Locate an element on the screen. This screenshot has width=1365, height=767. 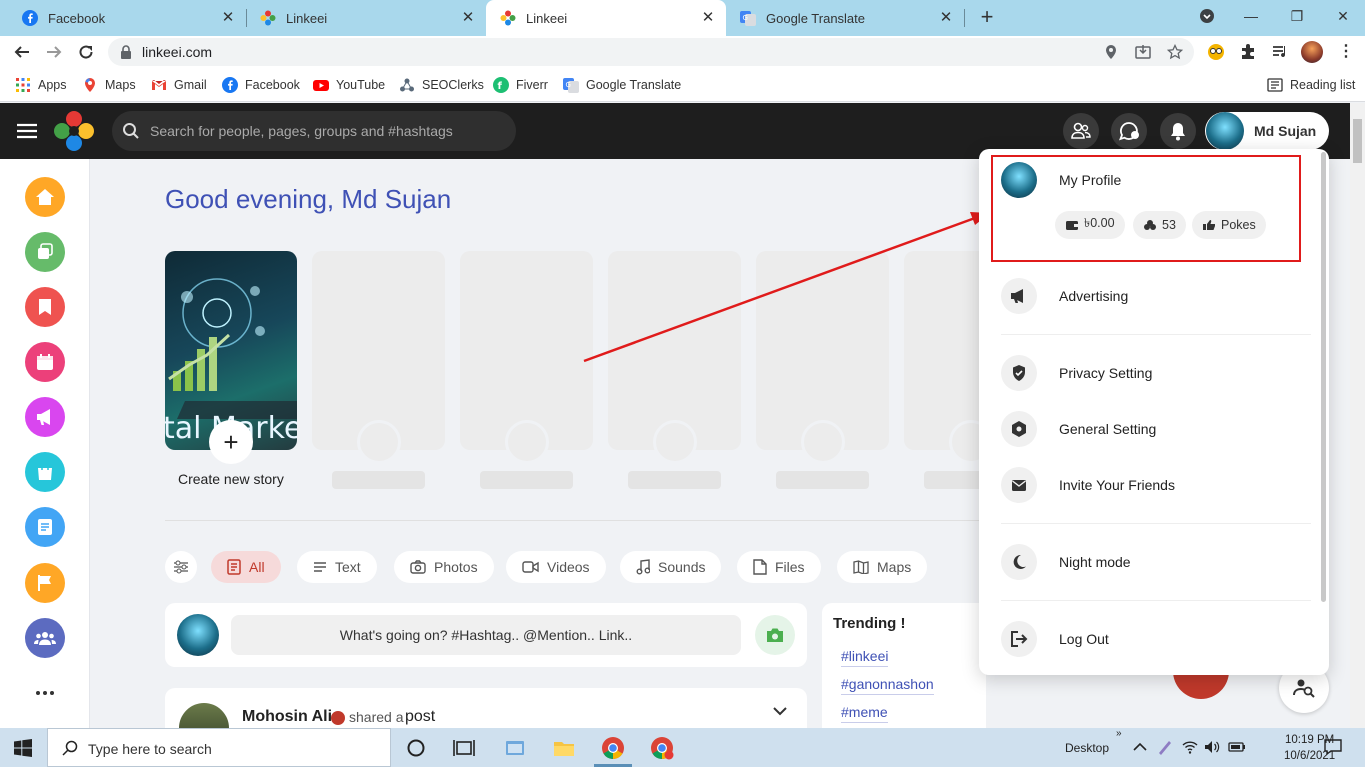
chrome-icon is located at coordinates (613, 748).